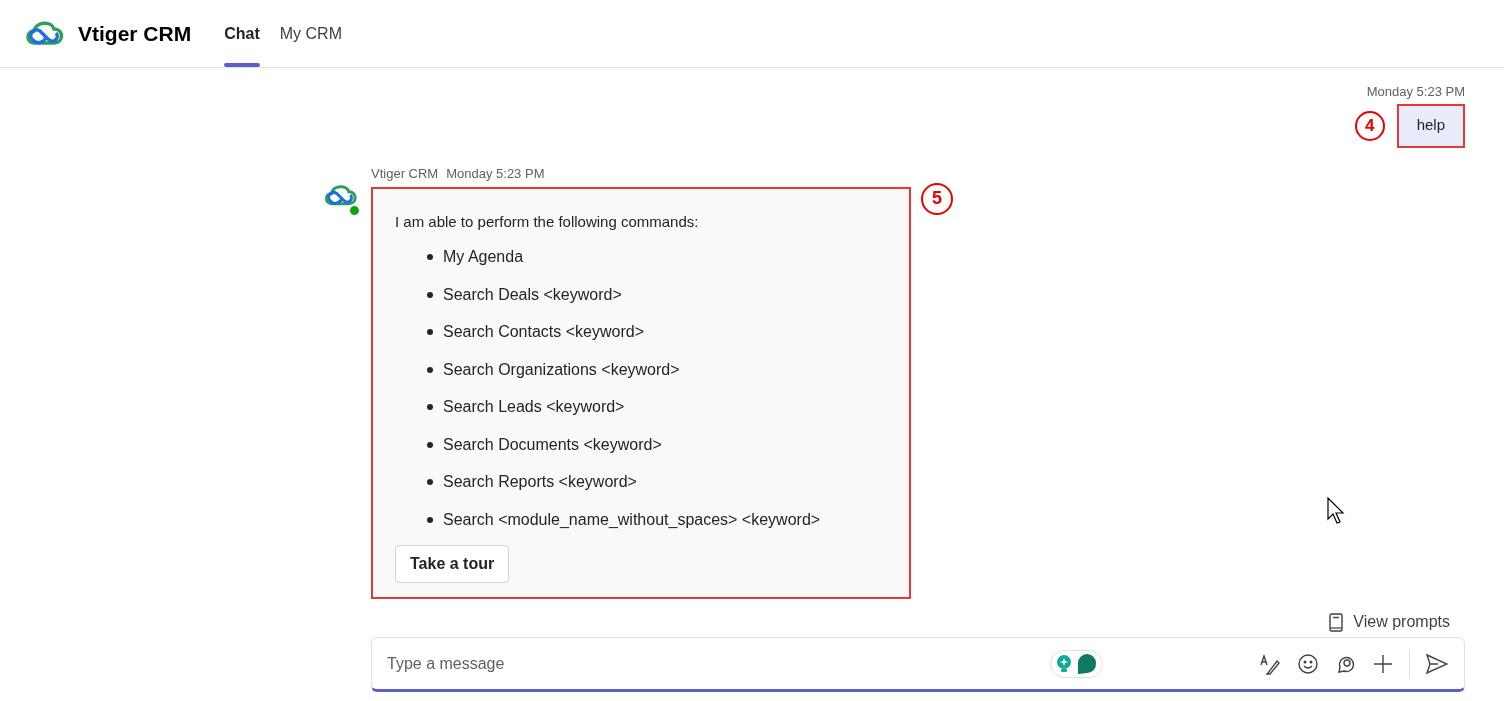 This screenshot has height=701, width=1504. What do you see at coordinates (547, 221) in the screenshot?
I see `message-text: I am able to perform the following commands:` at bounding box center [547, 221].